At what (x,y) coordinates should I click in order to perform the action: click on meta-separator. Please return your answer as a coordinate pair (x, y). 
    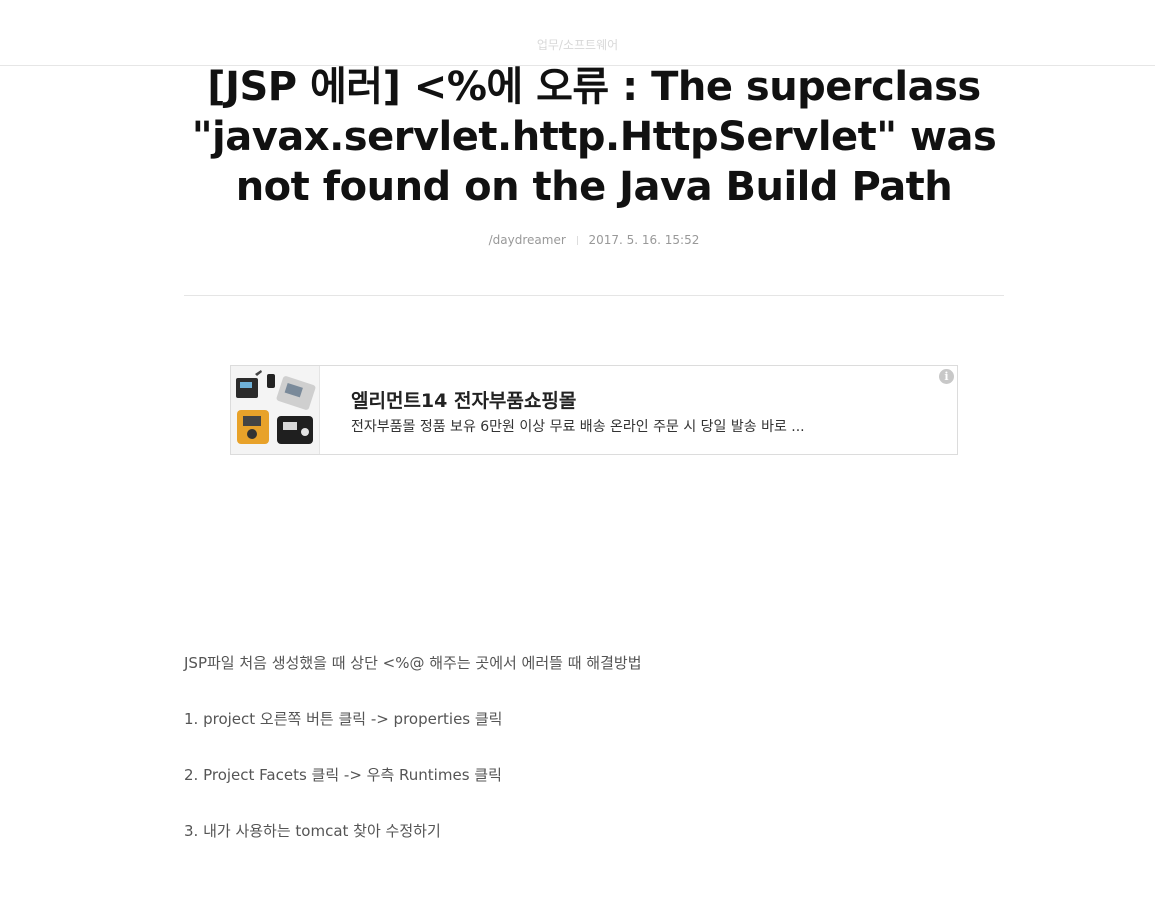
    Looking at the image, I should click on (577, 240).